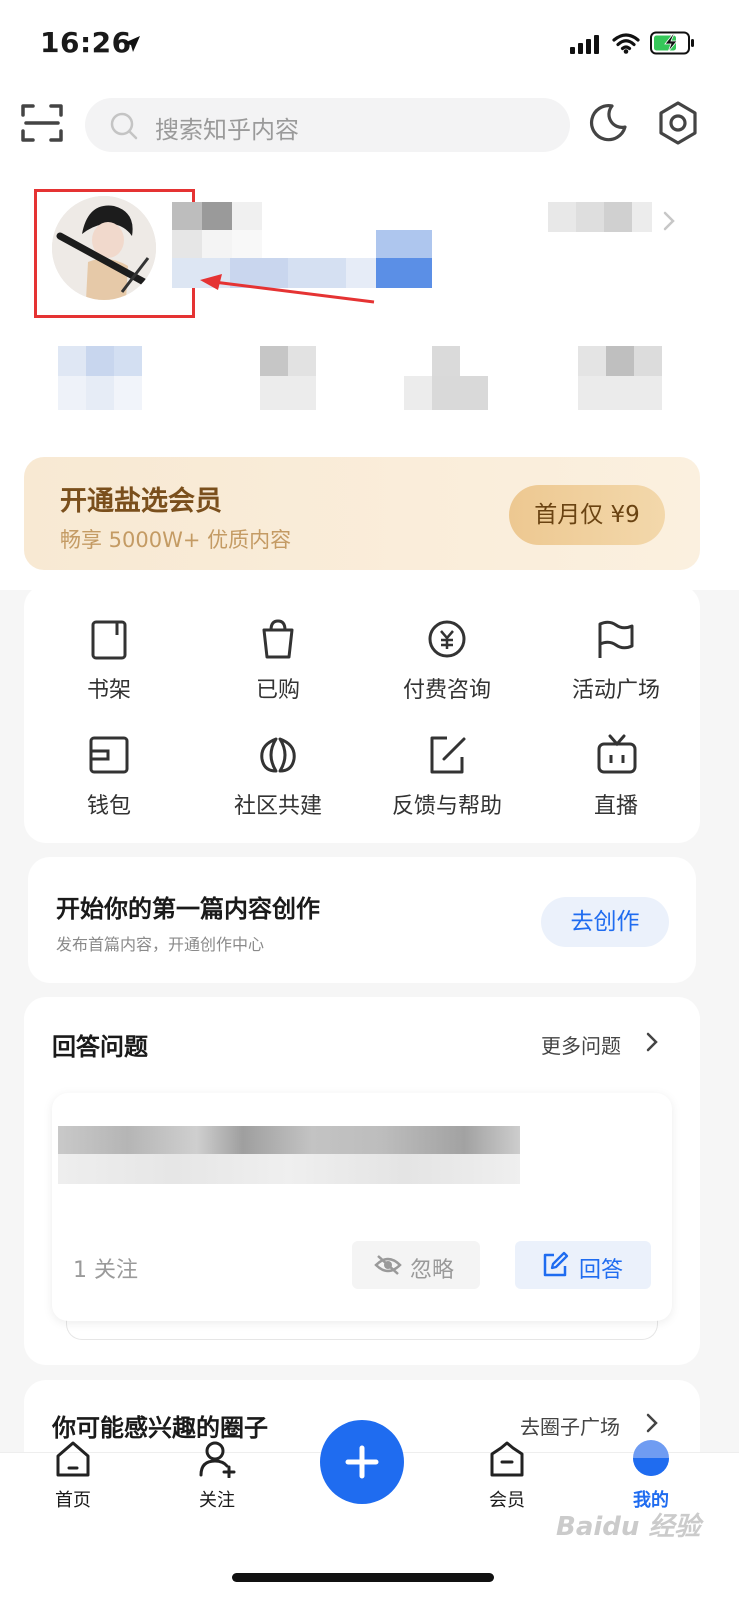  Describe the element at coordinates (652, 1425) in the screenshot. I see `circles-chevron-icon` at that location.